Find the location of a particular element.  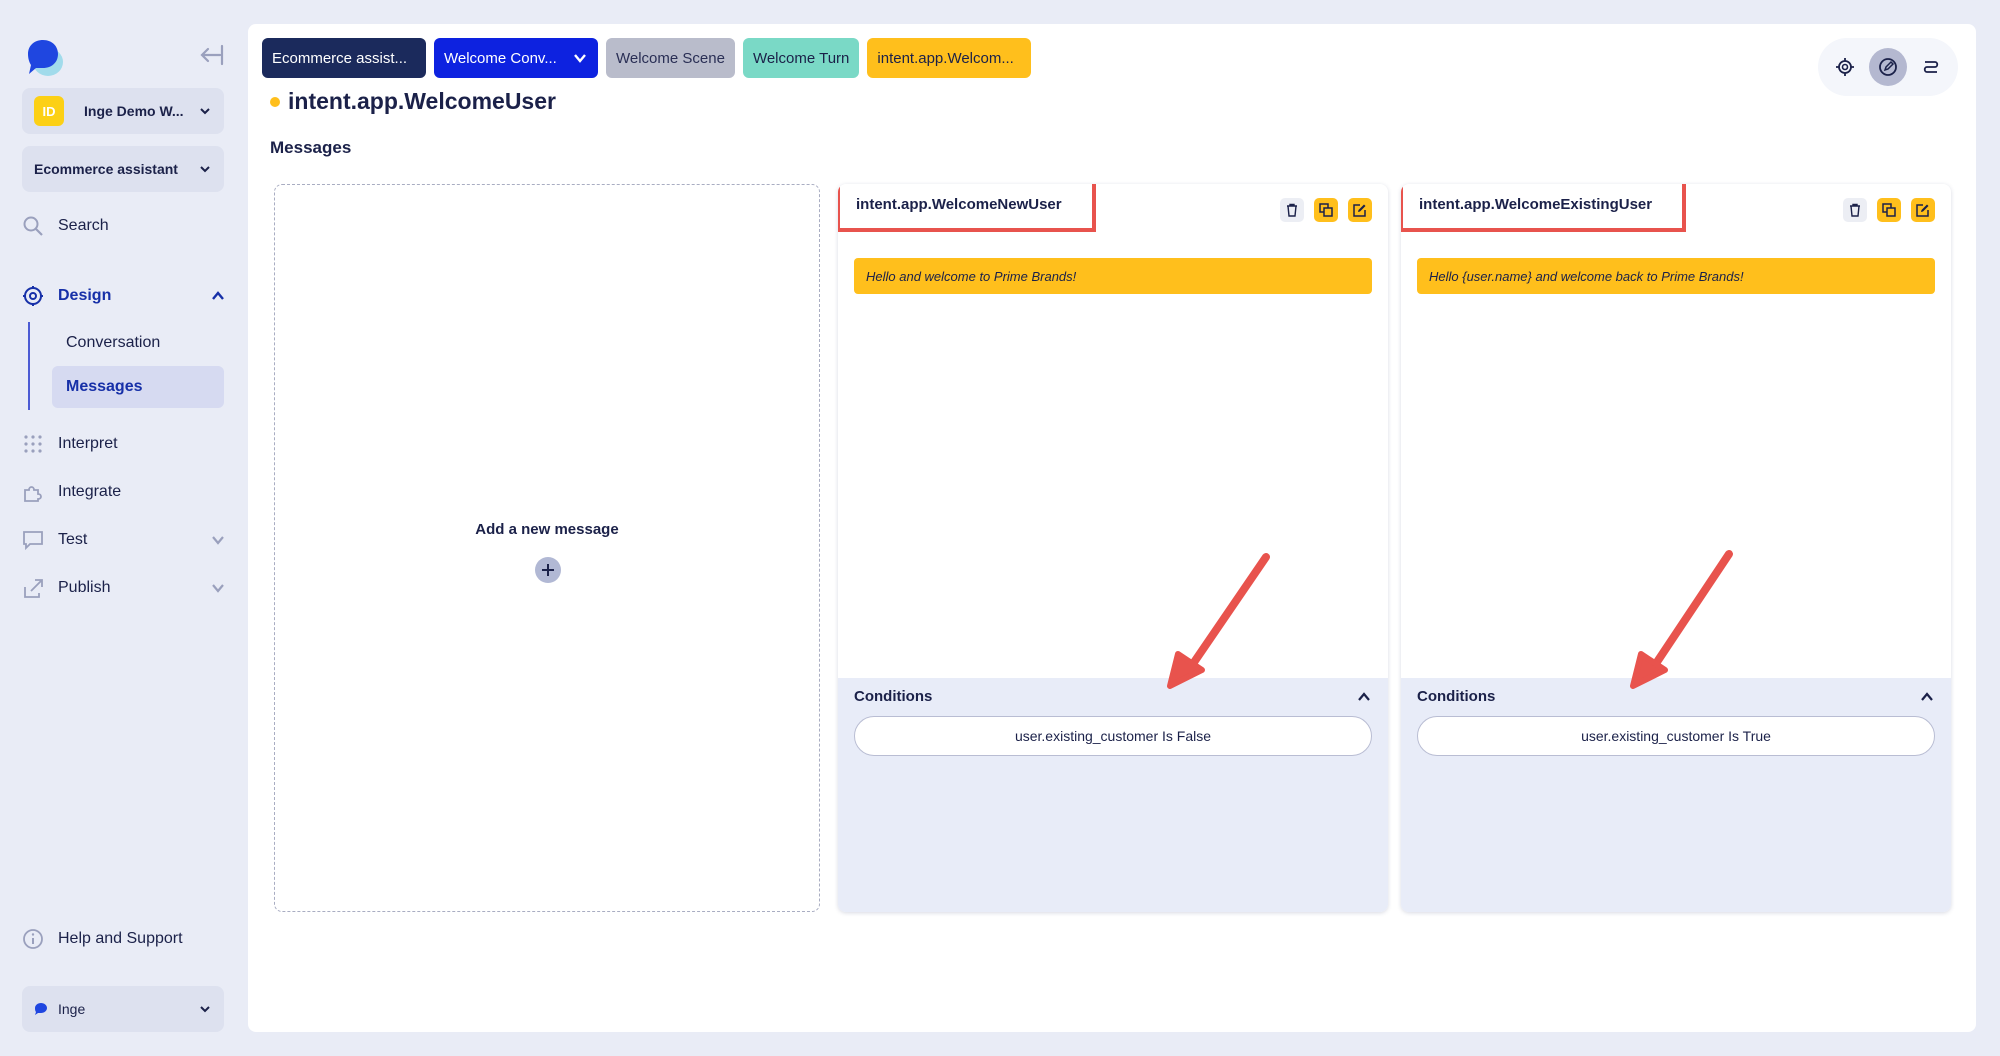

publish-icon is located at coordinates (33, 588).